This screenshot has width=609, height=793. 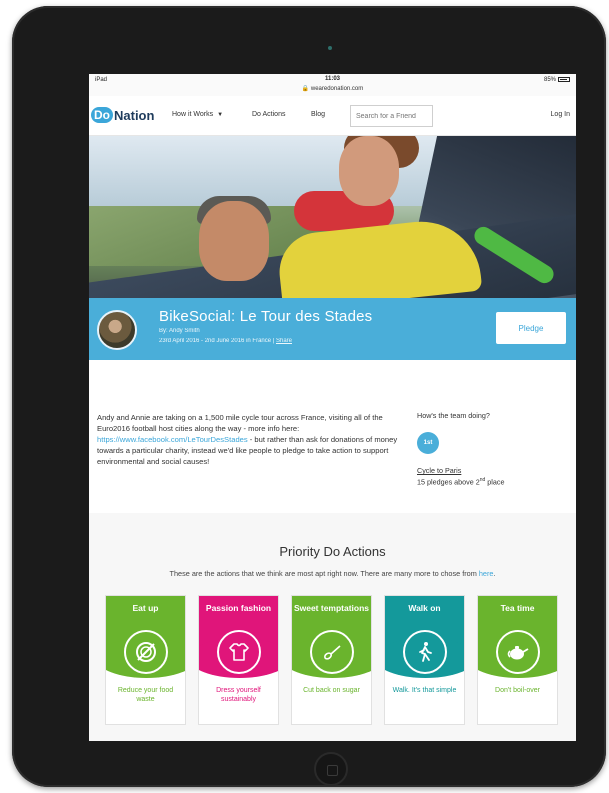 I want to click on card-title: Walk on, so click(x=424, y=608).